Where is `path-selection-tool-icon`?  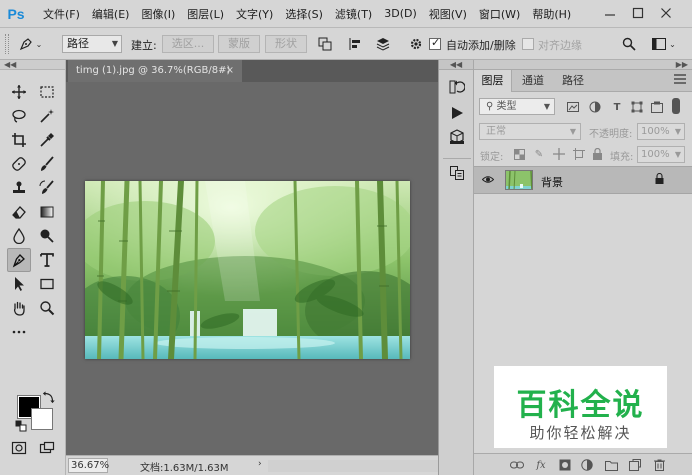 path-selection-tool-icon is located at coordinates (19, 284).